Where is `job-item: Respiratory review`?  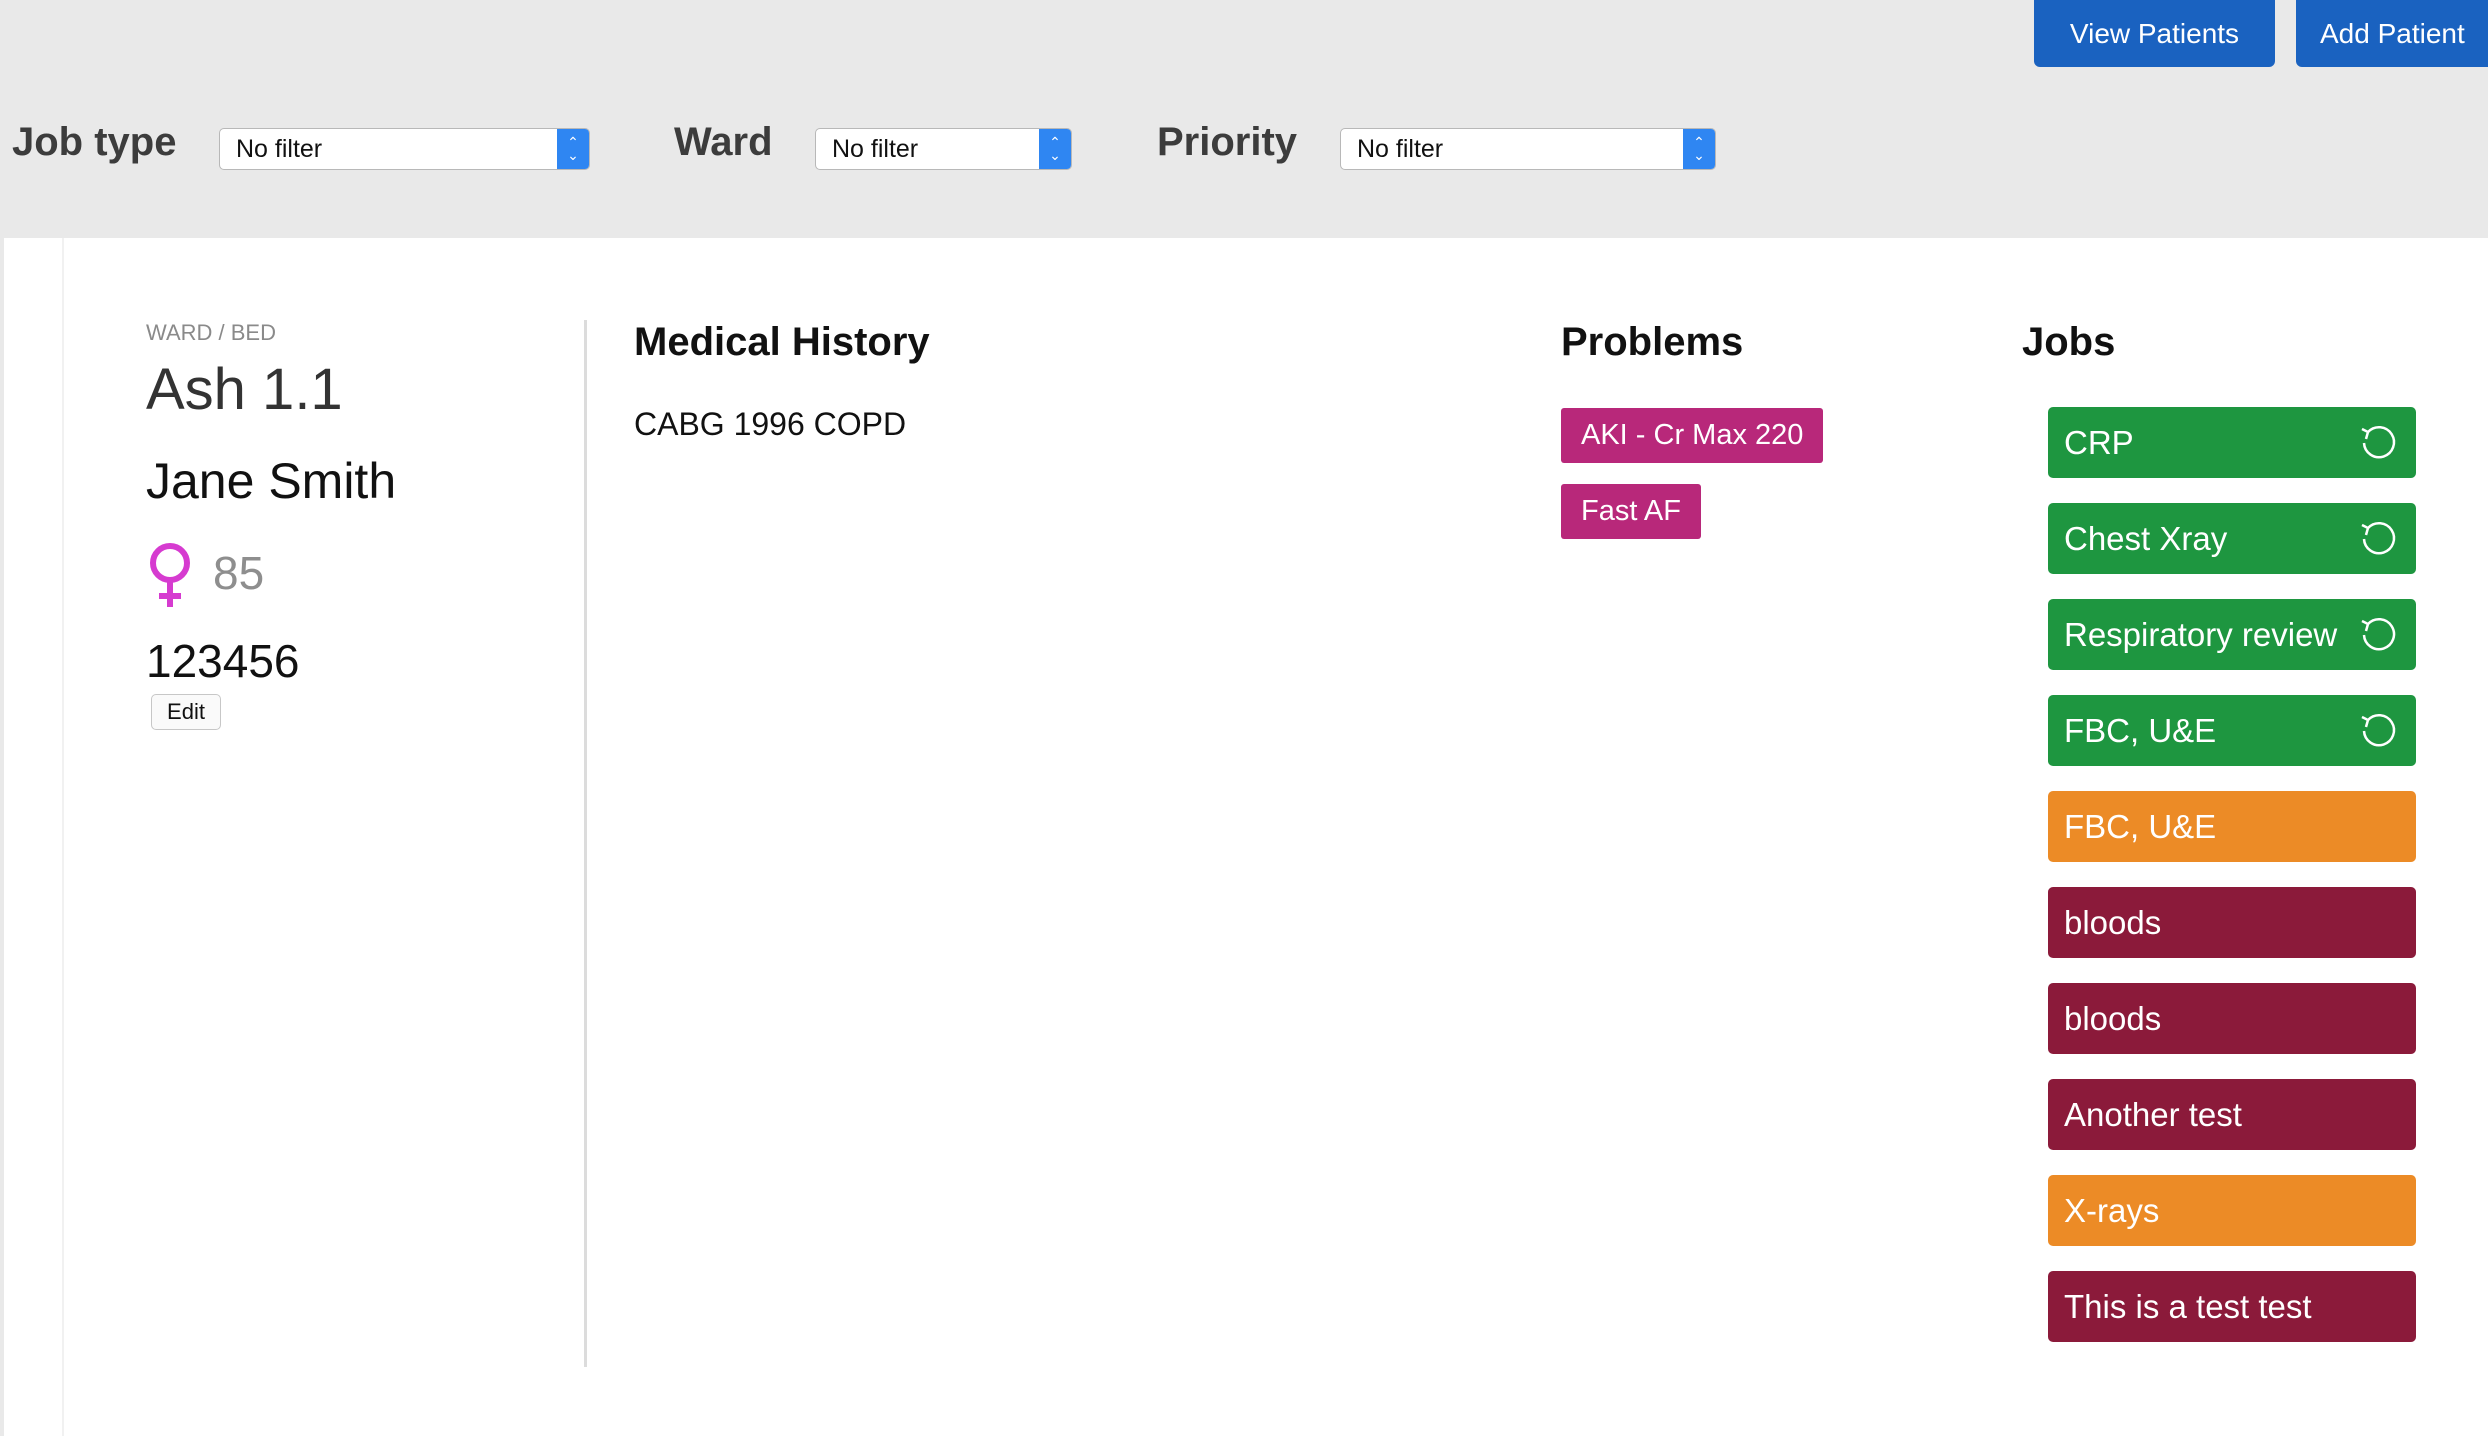
job-item: Respiratory review is located at coordinates (2232, 634).